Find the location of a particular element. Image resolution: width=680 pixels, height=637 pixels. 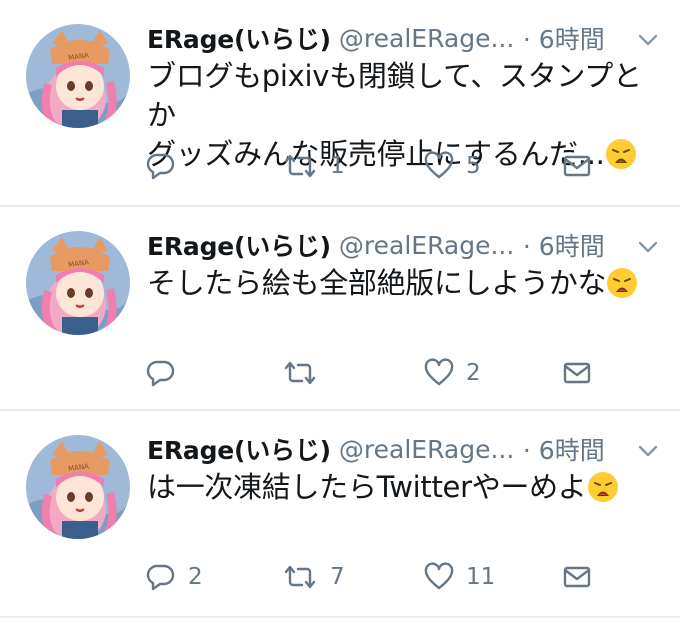

like-button: 11 is located at coordinates (459, 577).